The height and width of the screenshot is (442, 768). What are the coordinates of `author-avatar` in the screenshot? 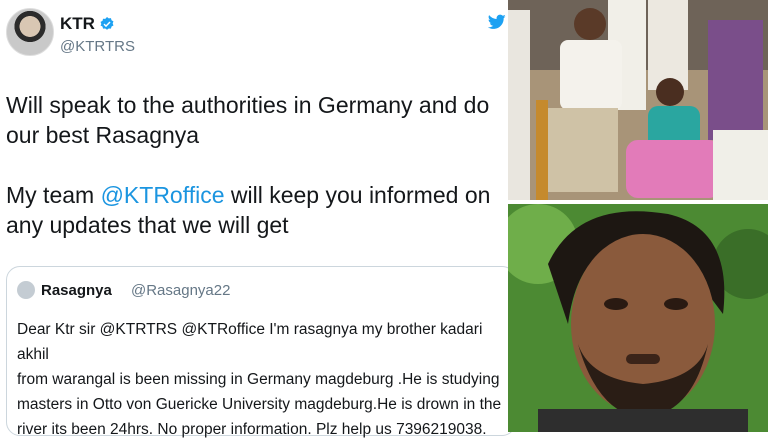 It's located at (30, 32).